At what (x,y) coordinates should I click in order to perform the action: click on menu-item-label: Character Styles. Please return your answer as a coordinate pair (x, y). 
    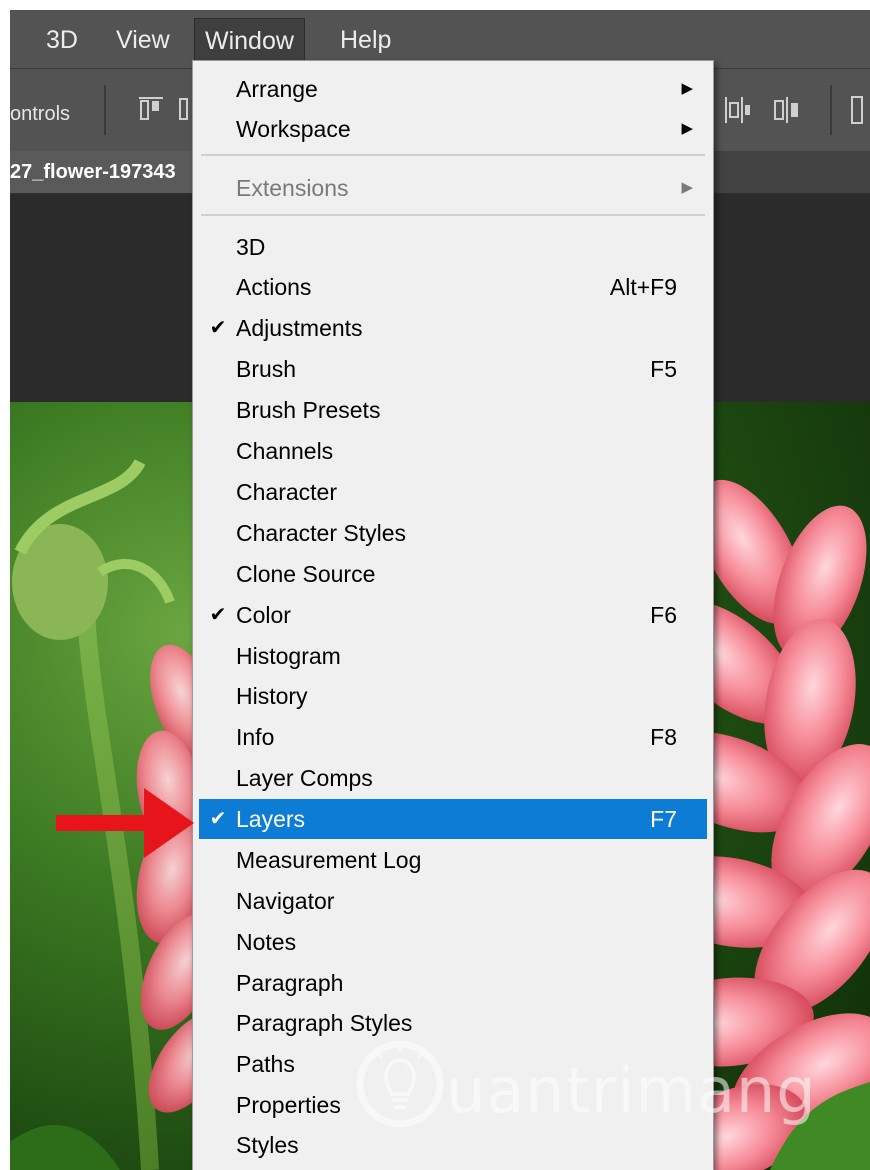
    Looking at the image, I should click on (321, 533).